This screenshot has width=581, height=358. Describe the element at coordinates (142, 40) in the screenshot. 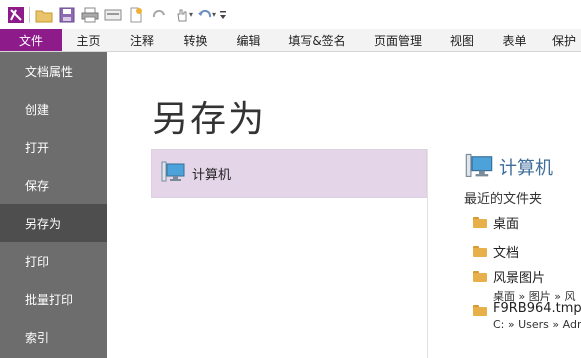

I see `tab-comment: 注释` at that location.